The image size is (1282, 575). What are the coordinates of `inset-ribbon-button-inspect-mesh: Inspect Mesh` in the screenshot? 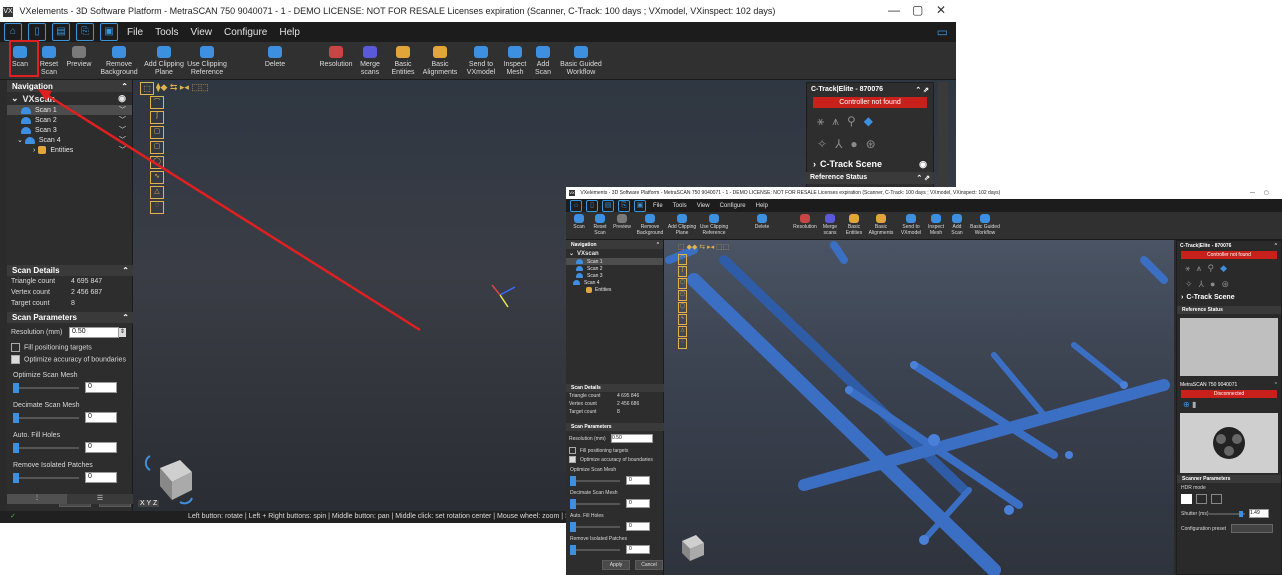 It's located at (936, 224).